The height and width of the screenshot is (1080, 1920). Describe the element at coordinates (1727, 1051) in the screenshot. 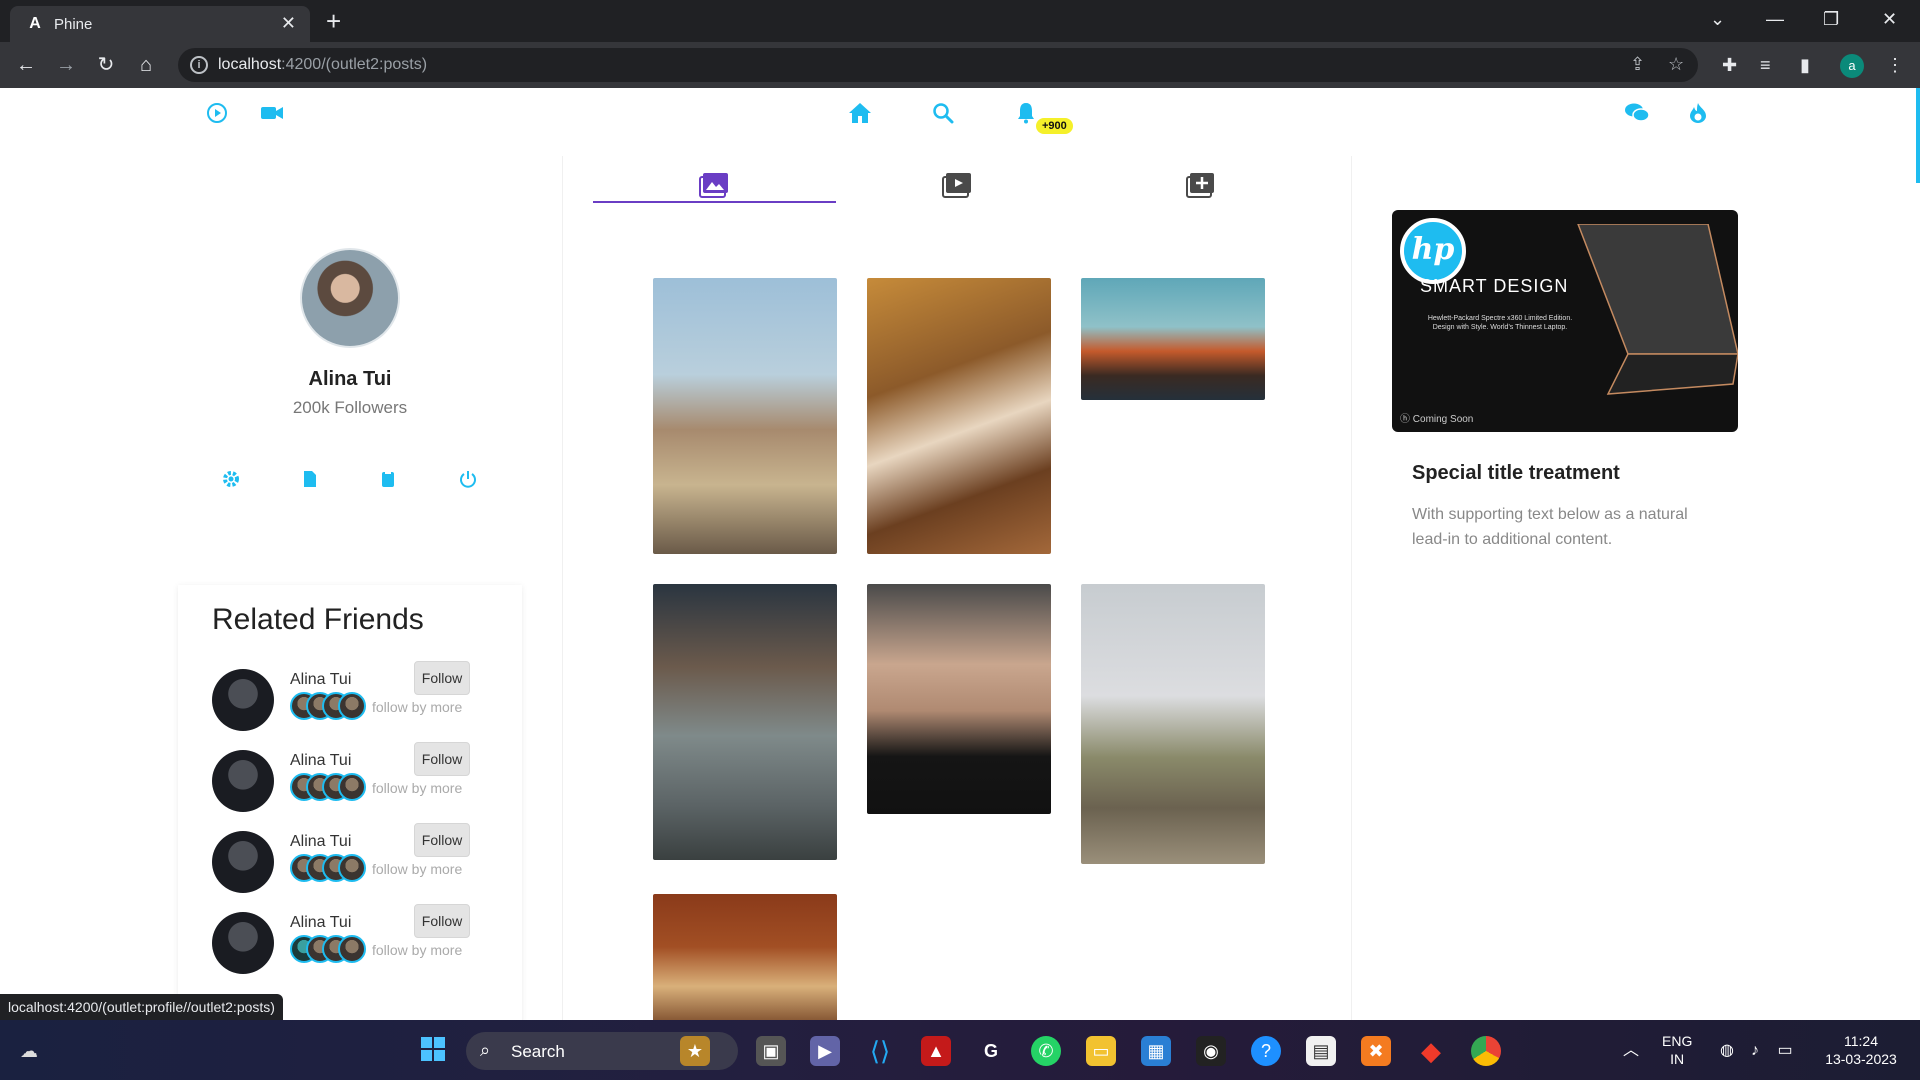

I see `network-icon: ◍` at that location.